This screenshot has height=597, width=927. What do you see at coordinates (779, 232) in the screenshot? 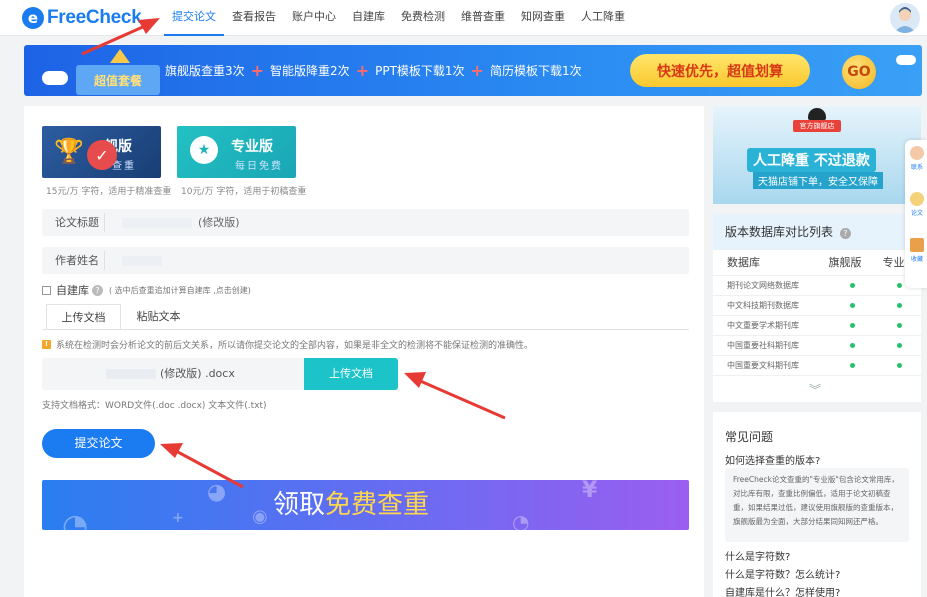
I see `comparison-title: 版本数据库对比列表` at bounding box center [779, 232].